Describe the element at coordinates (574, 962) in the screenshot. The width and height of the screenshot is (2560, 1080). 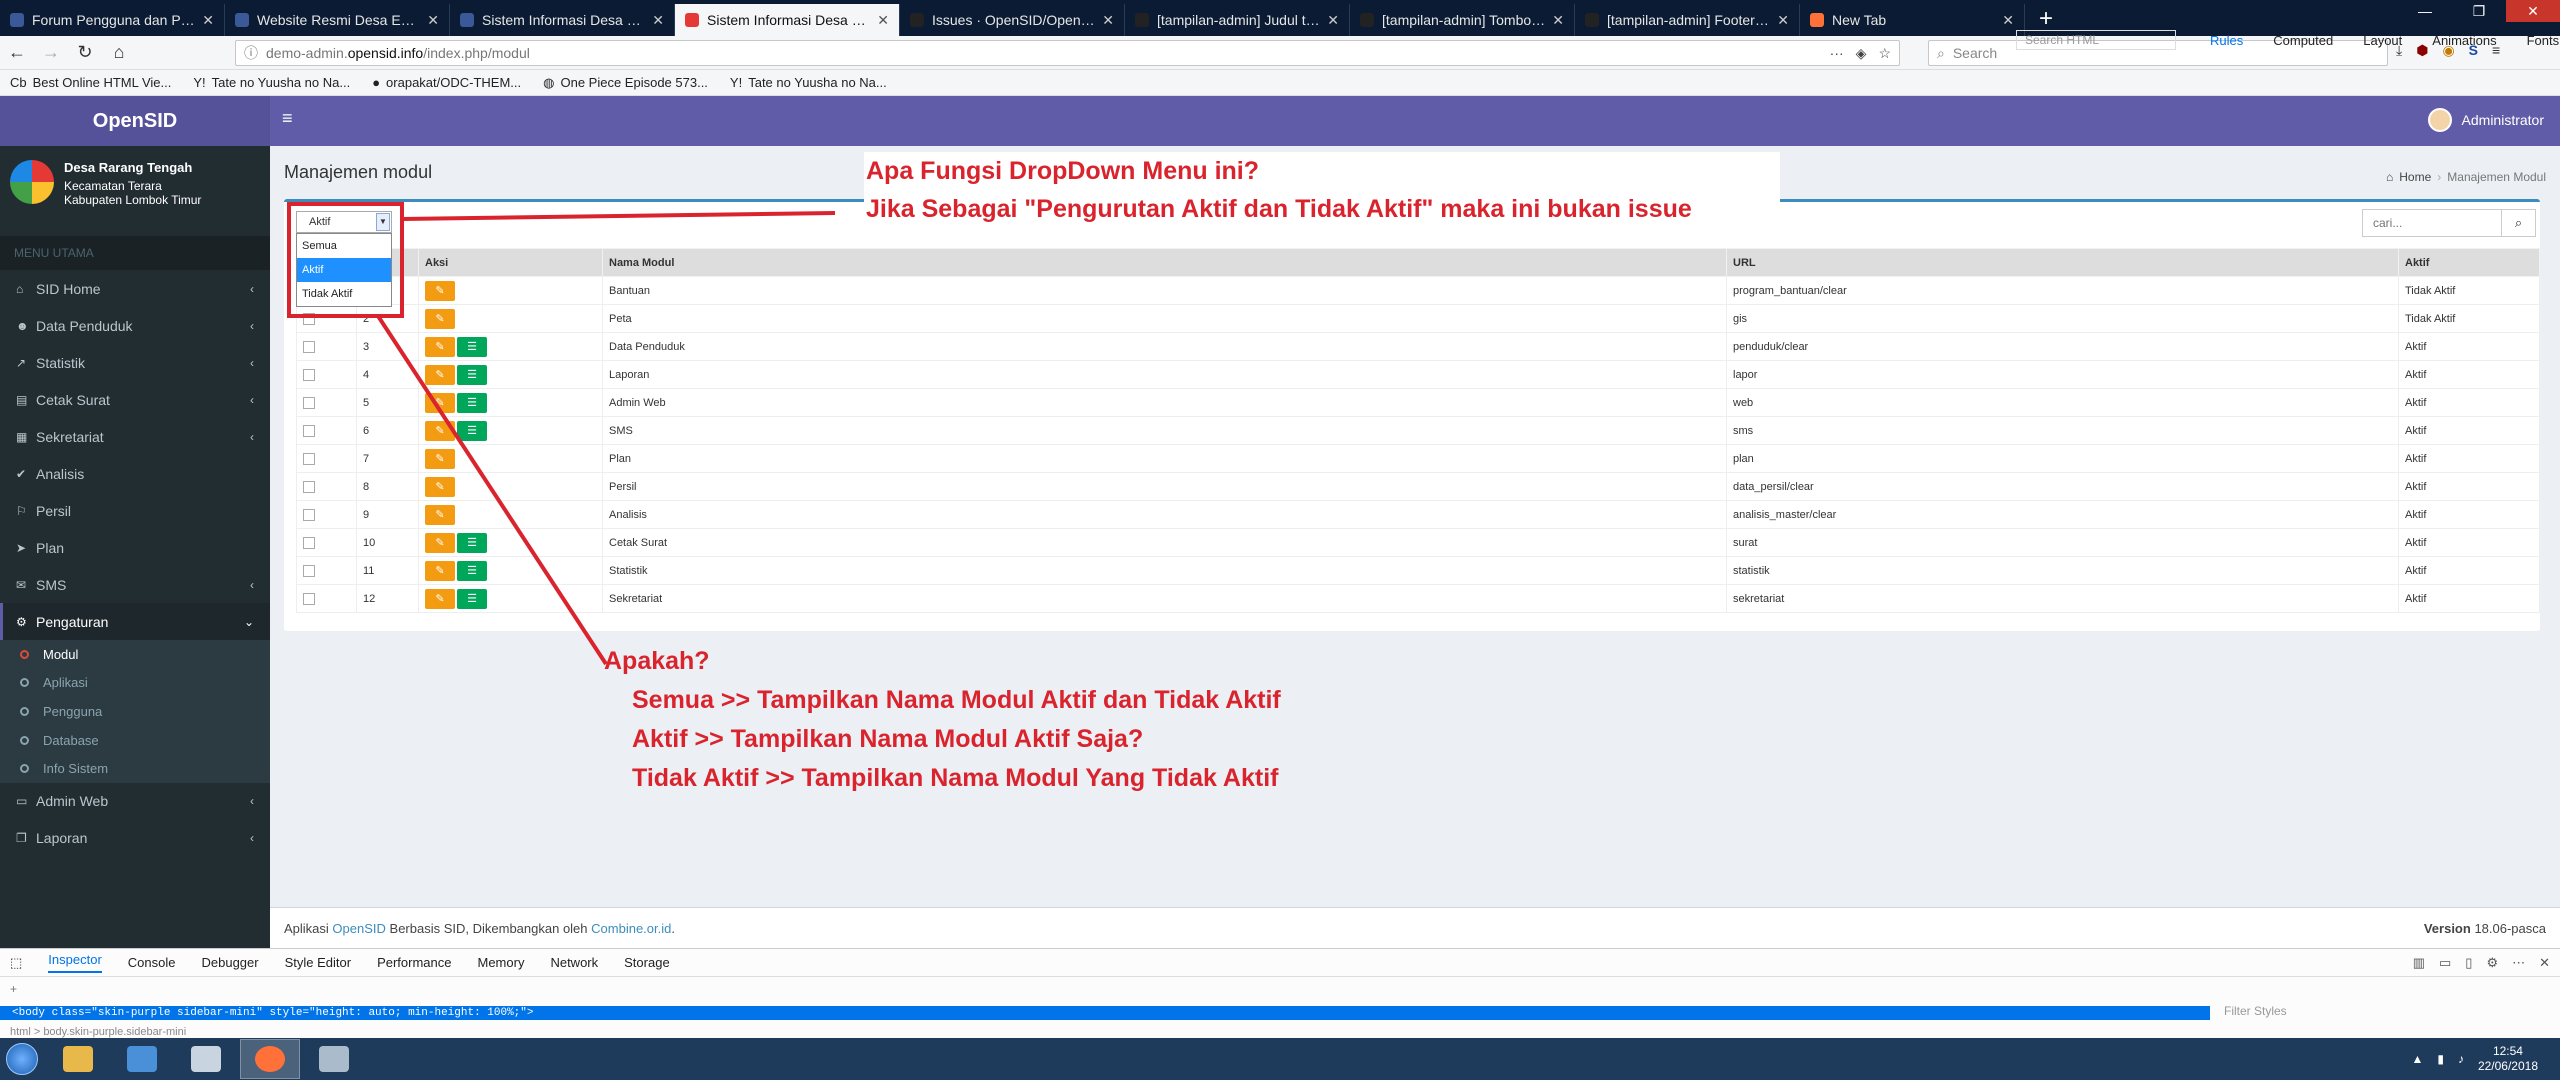
I see `devtools-tab-network: Network` at that location.